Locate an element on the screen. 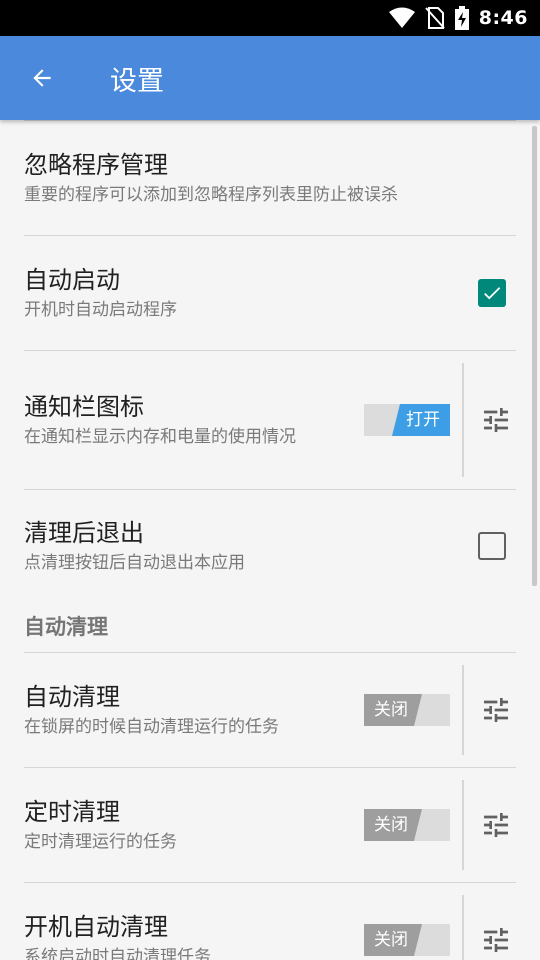  setting-subtitle: 在锁屏的时候自动清理运行的任务 is located at coordinates (151, 727).